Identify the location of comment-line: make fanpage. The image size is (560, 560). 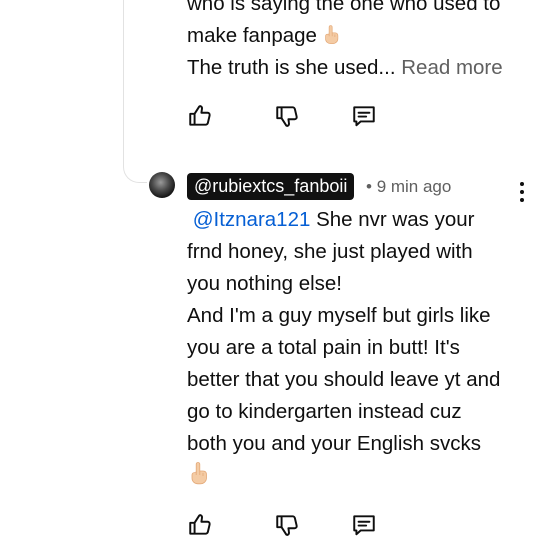
(357, 36).